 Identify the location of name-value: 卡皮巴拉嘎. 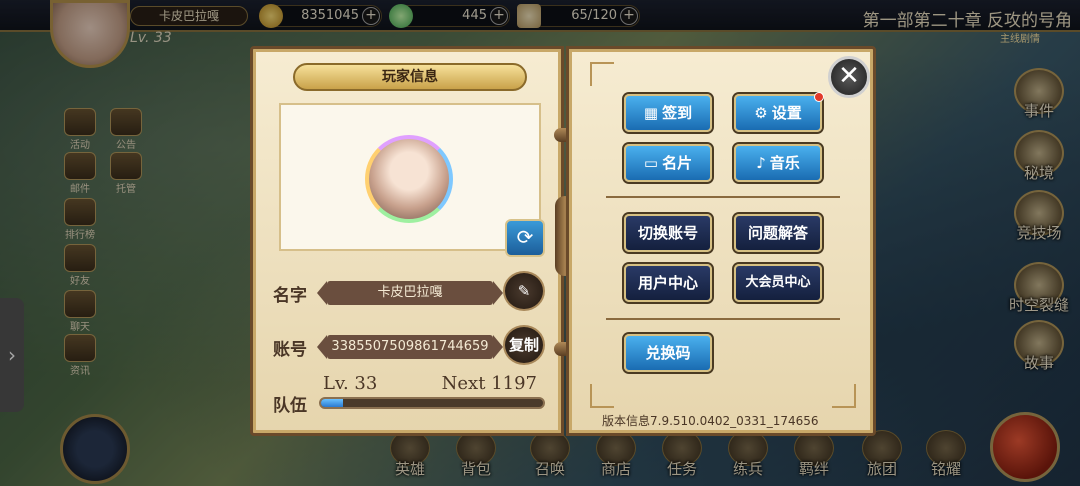
(410, 293).